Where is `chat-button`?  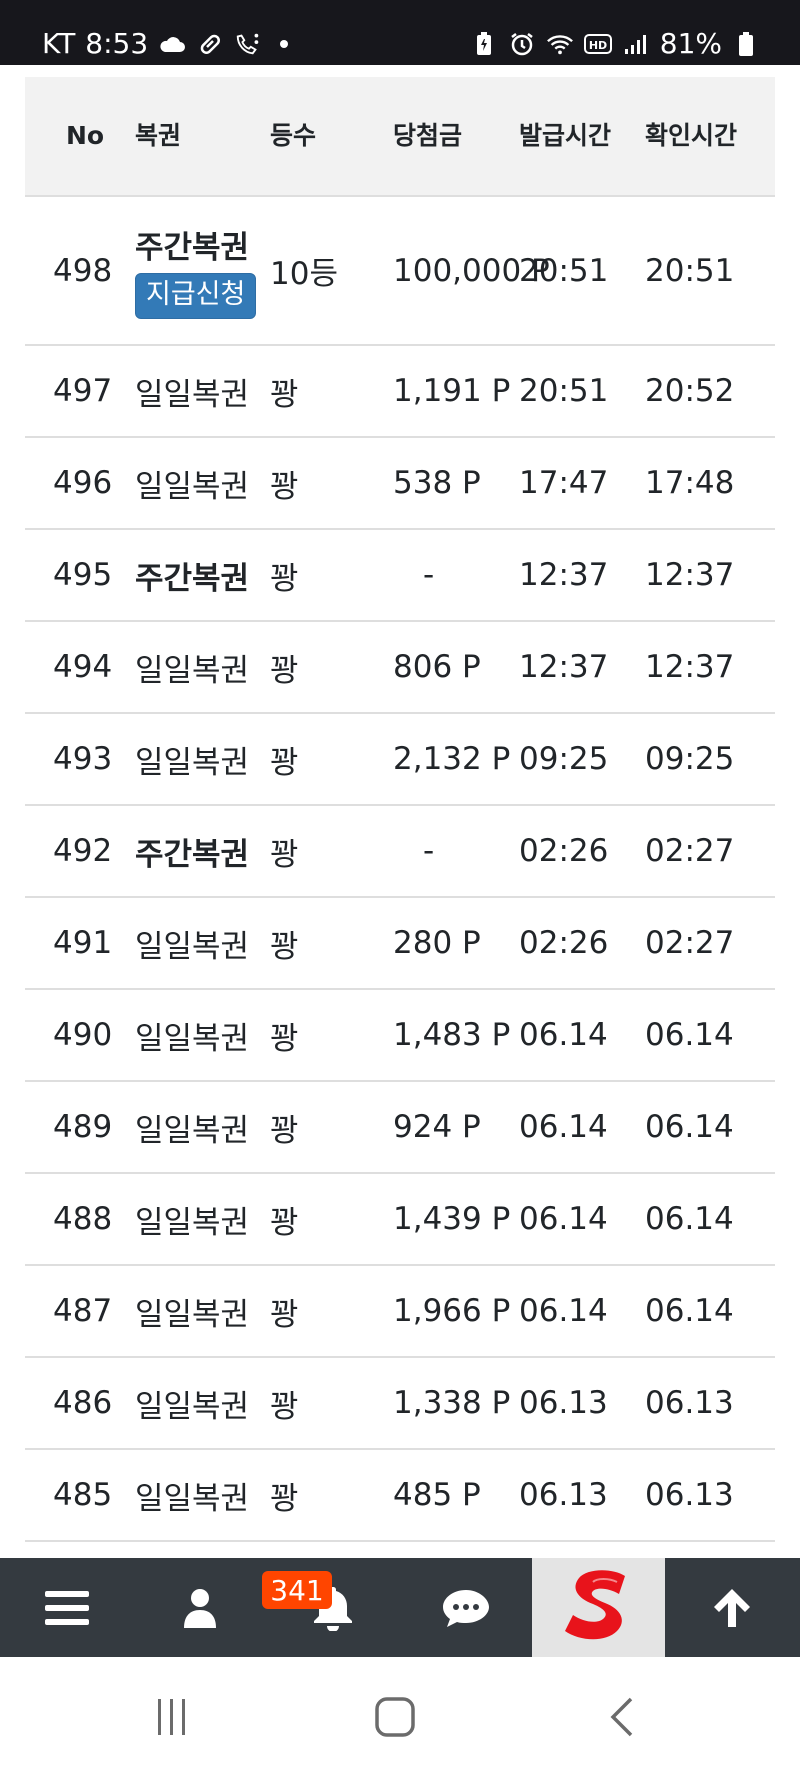 chat-button is located at coordinates (465, 1607).